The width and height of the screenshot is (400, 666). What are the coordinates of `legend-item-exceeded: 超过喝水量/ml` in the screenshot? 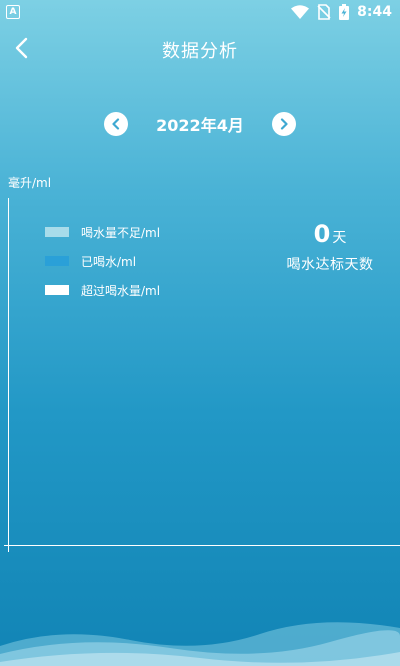 It's located at (102, 290).